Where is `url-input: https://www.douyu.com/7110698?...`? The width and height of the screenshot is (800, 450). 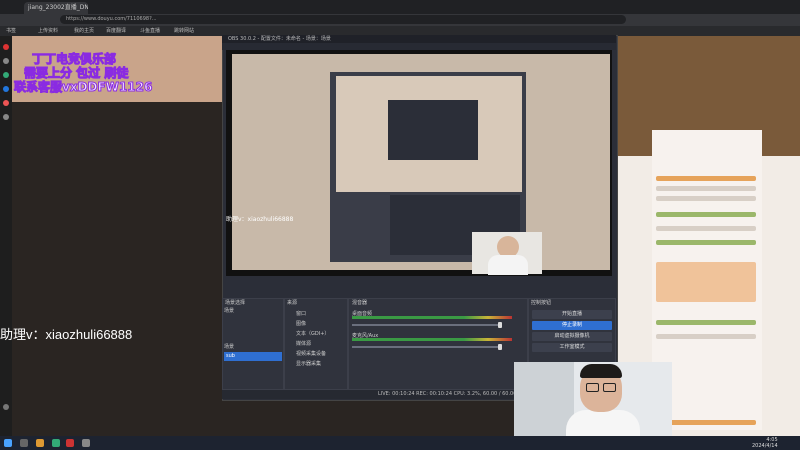 url-input: https://www.douyu.com/7110698?... is located at coordinates (343, 19).